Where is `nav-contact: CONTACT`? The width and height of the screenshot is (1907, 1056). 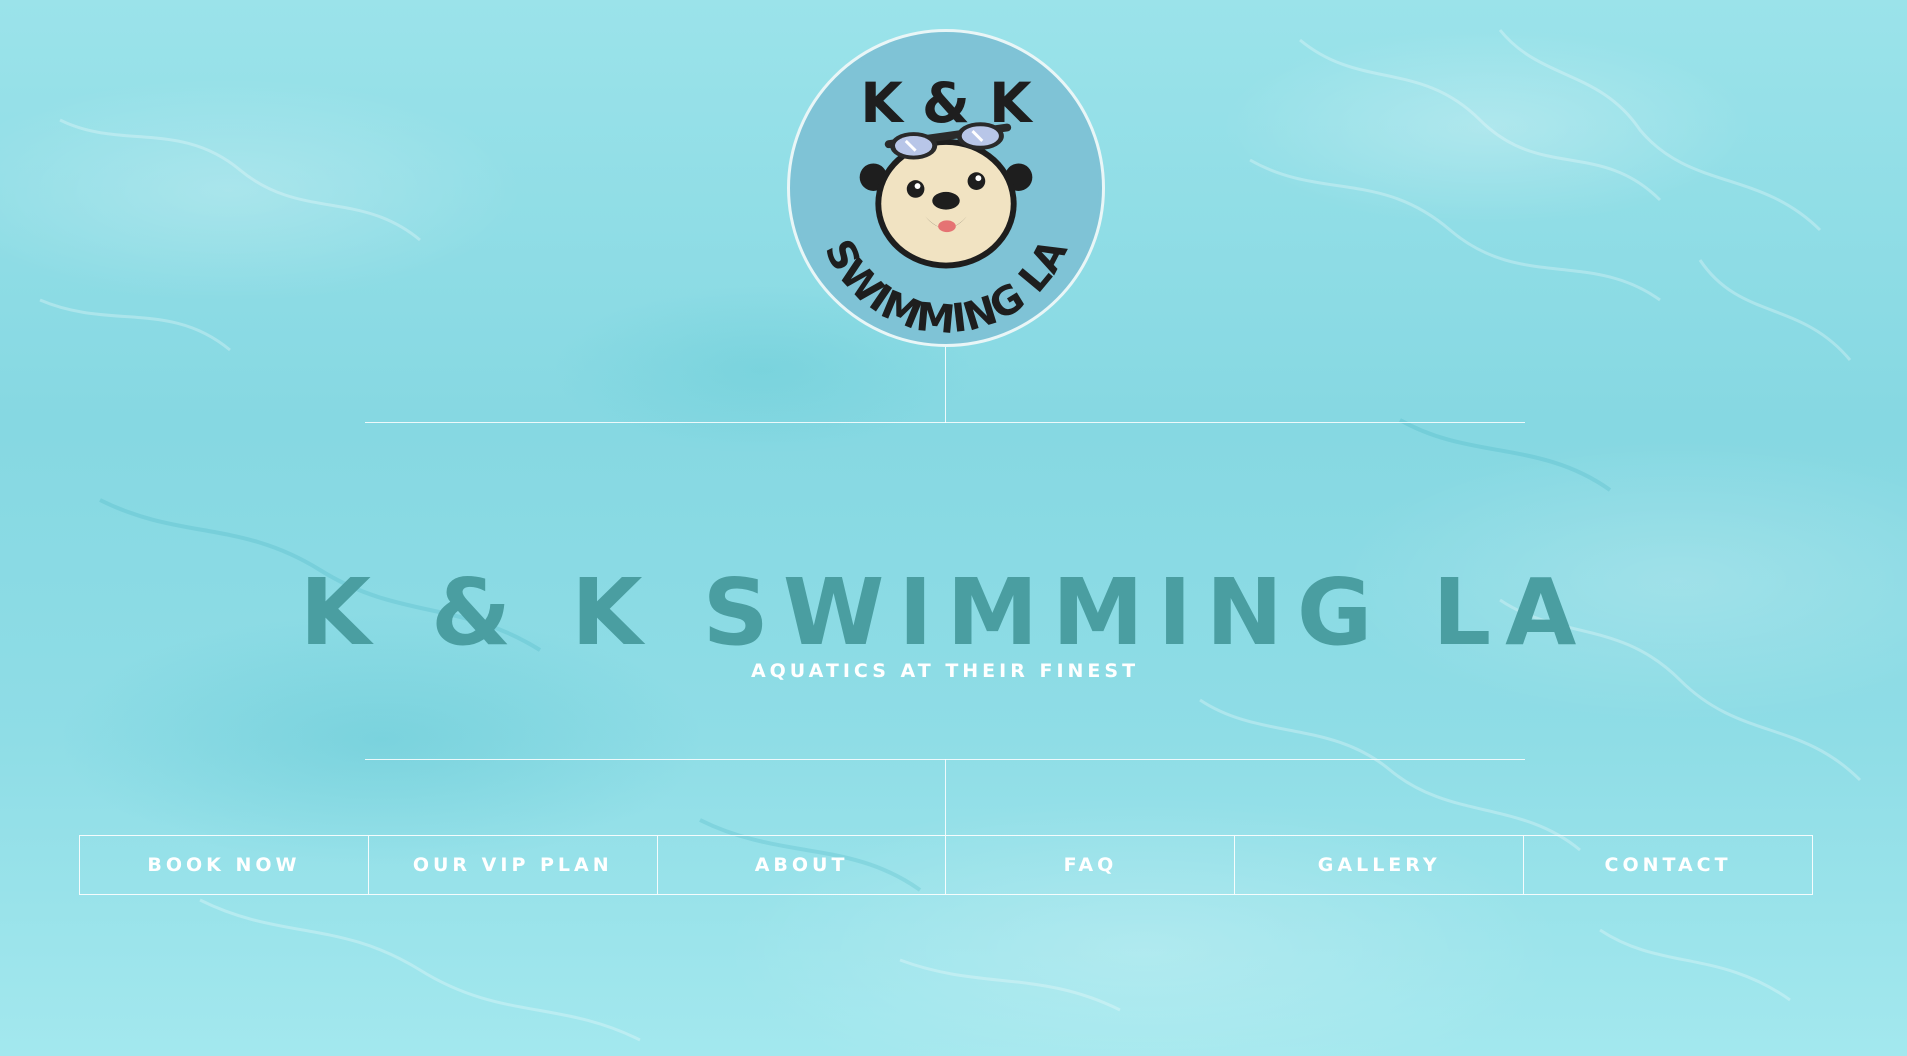 nav-contact: CONTACT is located at coordinates (1668, 865).